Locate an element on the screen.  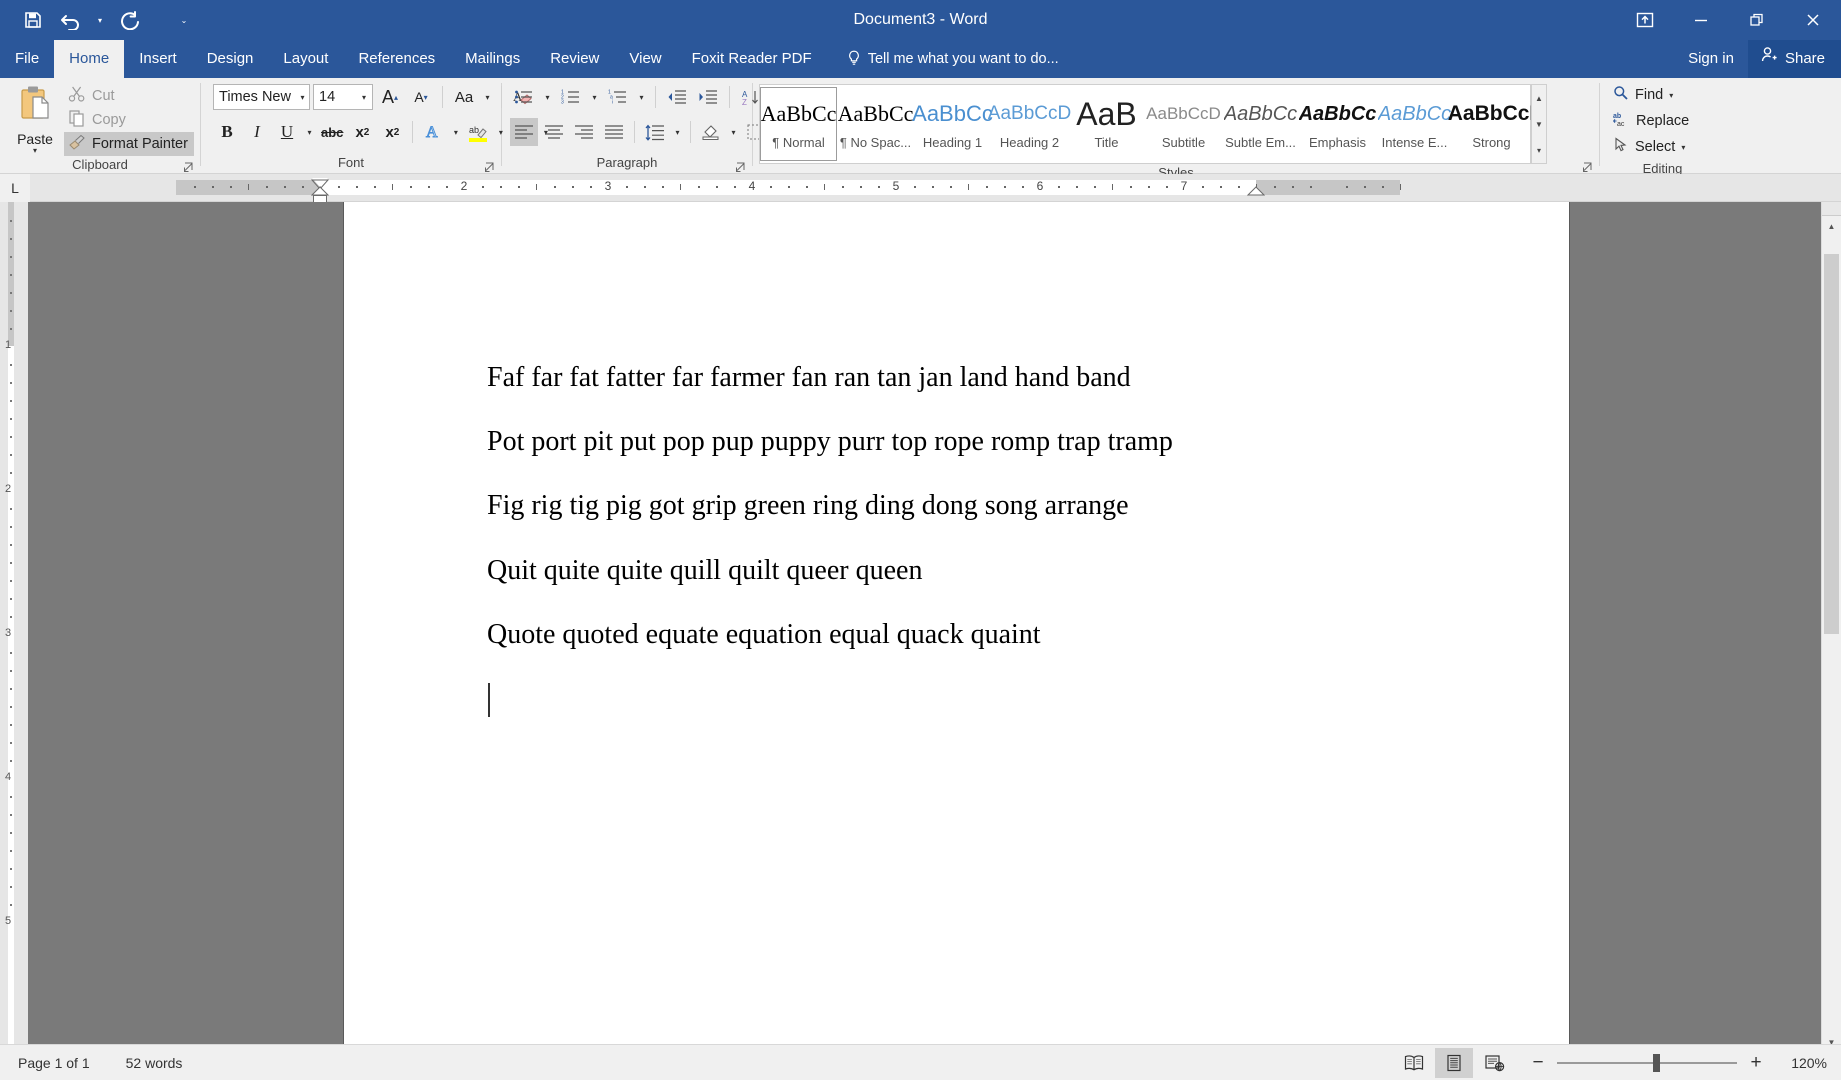
numbering-caret-icon: ▾ is located at coordinates (594, 97).